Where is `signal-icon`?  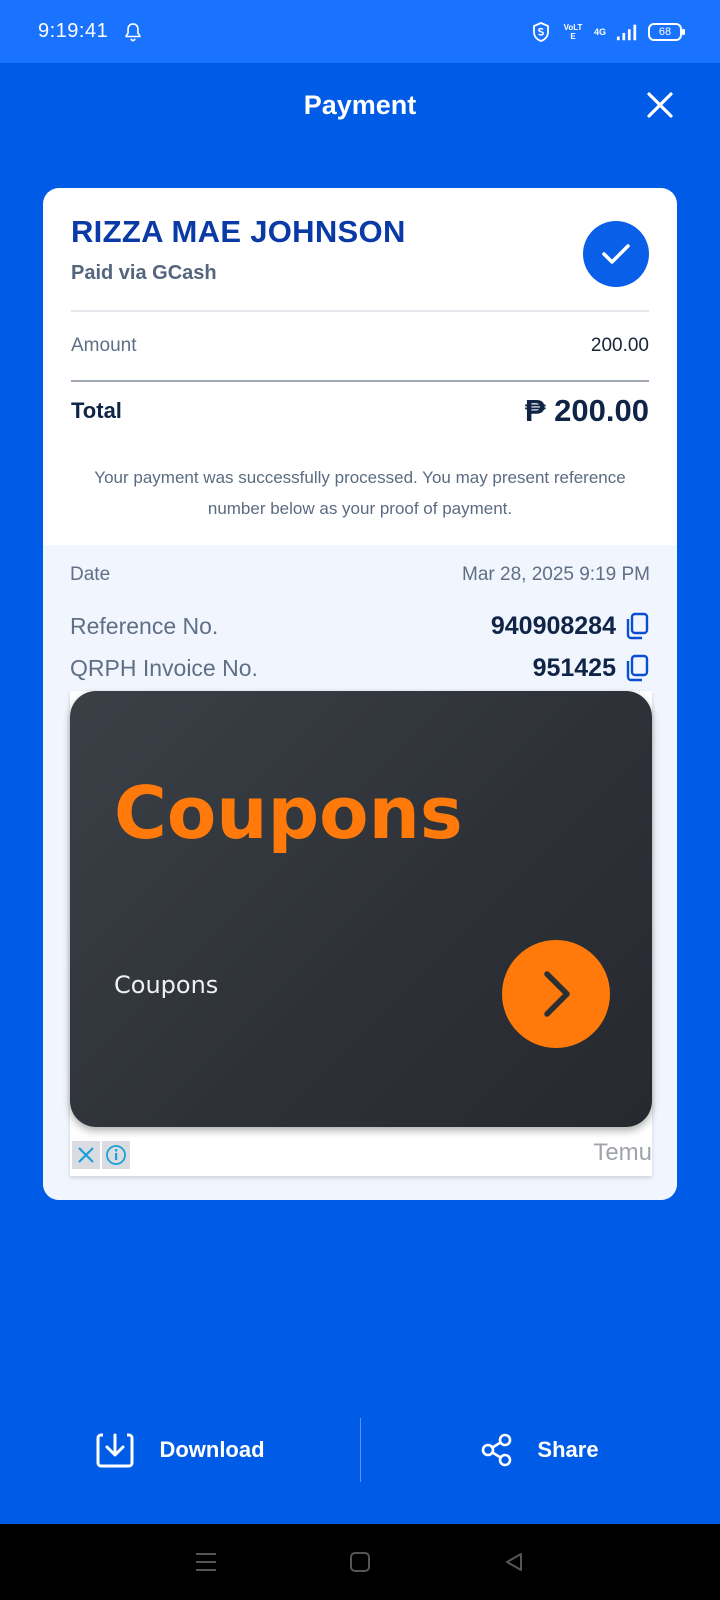 signal-icon is located at coordinates (626, 32).